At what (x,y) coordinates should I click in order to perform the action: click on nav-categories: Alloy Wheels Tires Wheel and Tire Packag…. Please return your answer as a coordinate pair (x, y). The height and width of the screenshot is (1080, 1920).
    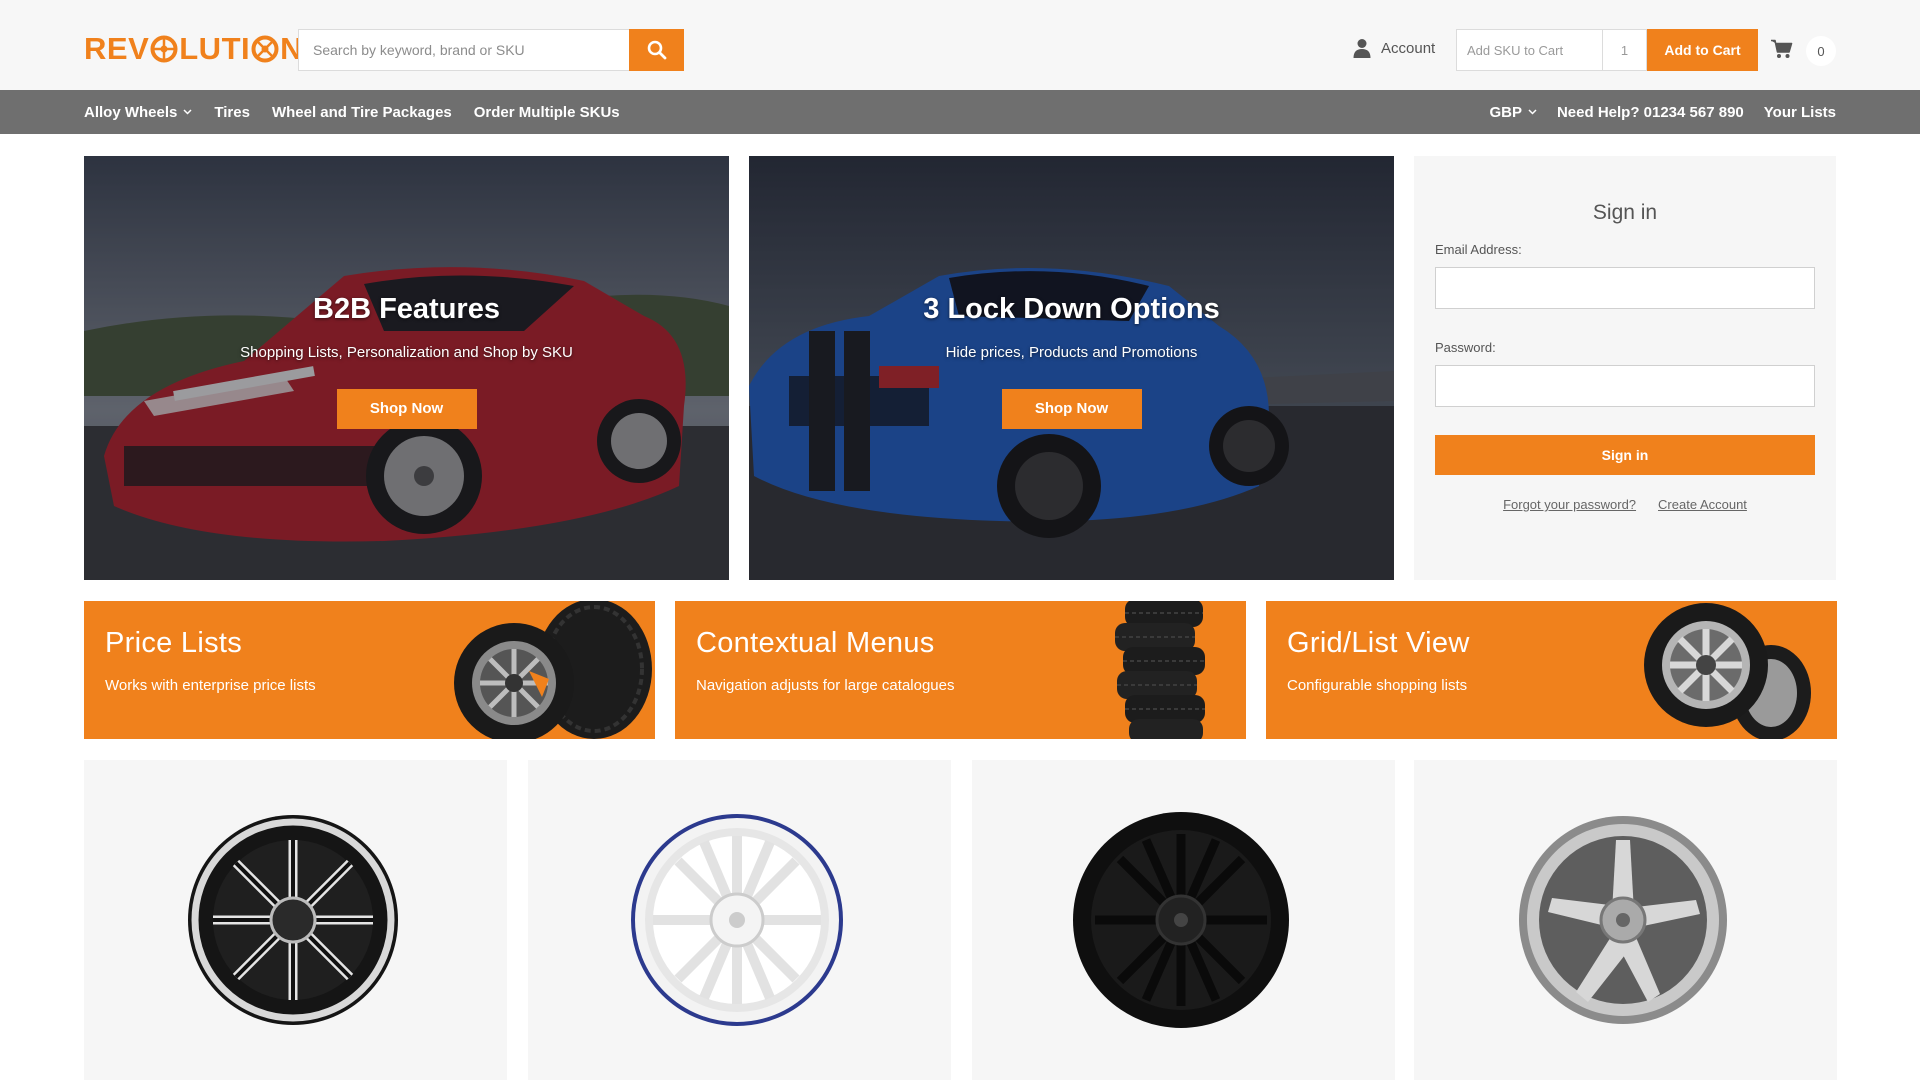
    Looking at the image, I should click on (352, 112).